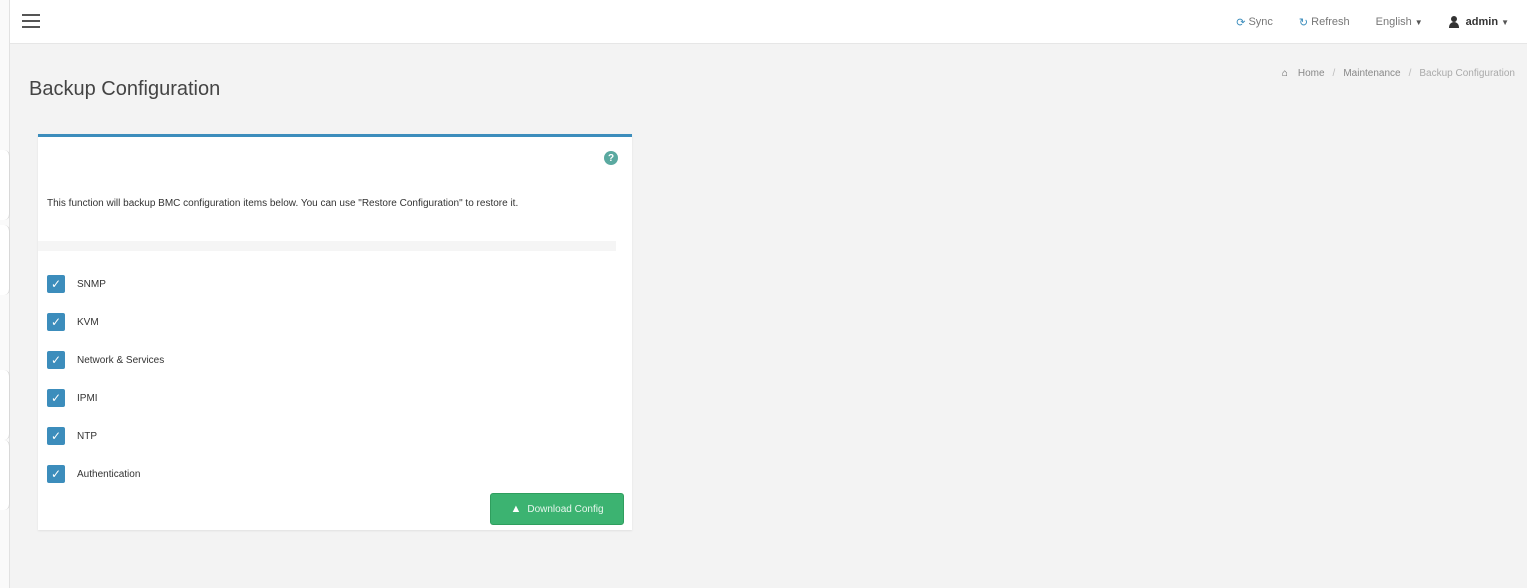 The height and width of the screenshot is (588, 1527). Describe the element at coordinates (109, 474) in the screenshot. I see `backup-item-label: Authentication` at that location.